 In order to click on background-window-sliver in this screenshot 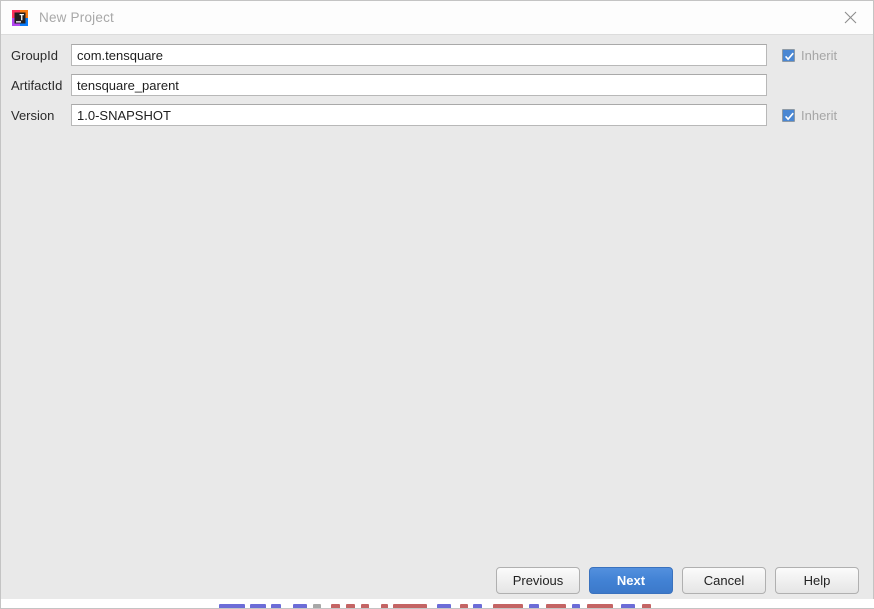, I will do `click(437, 603)`.